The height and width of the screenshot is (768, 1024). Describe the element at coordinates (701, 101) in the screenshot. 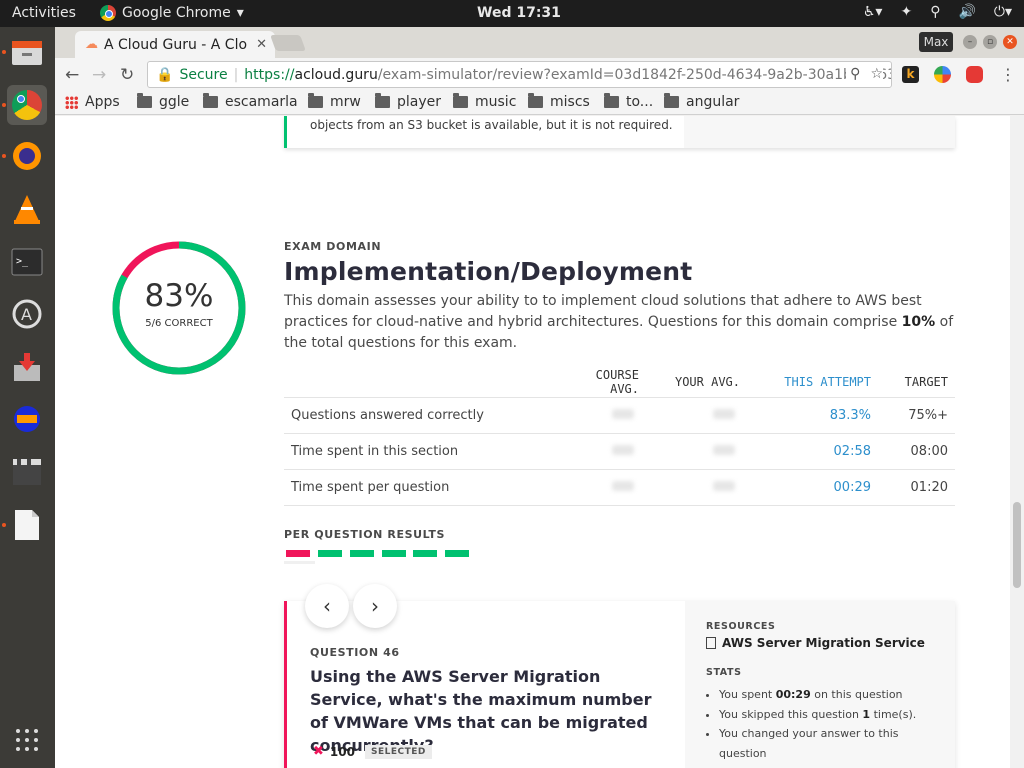

I see `bookmark-folder: angular` at that location.